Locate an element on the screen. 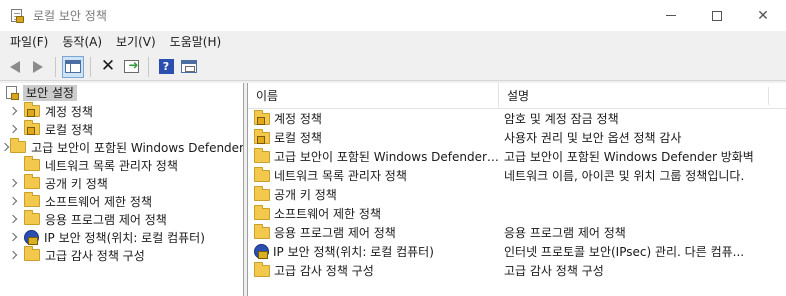  export-list-icon is located at coordinates (131, 65).